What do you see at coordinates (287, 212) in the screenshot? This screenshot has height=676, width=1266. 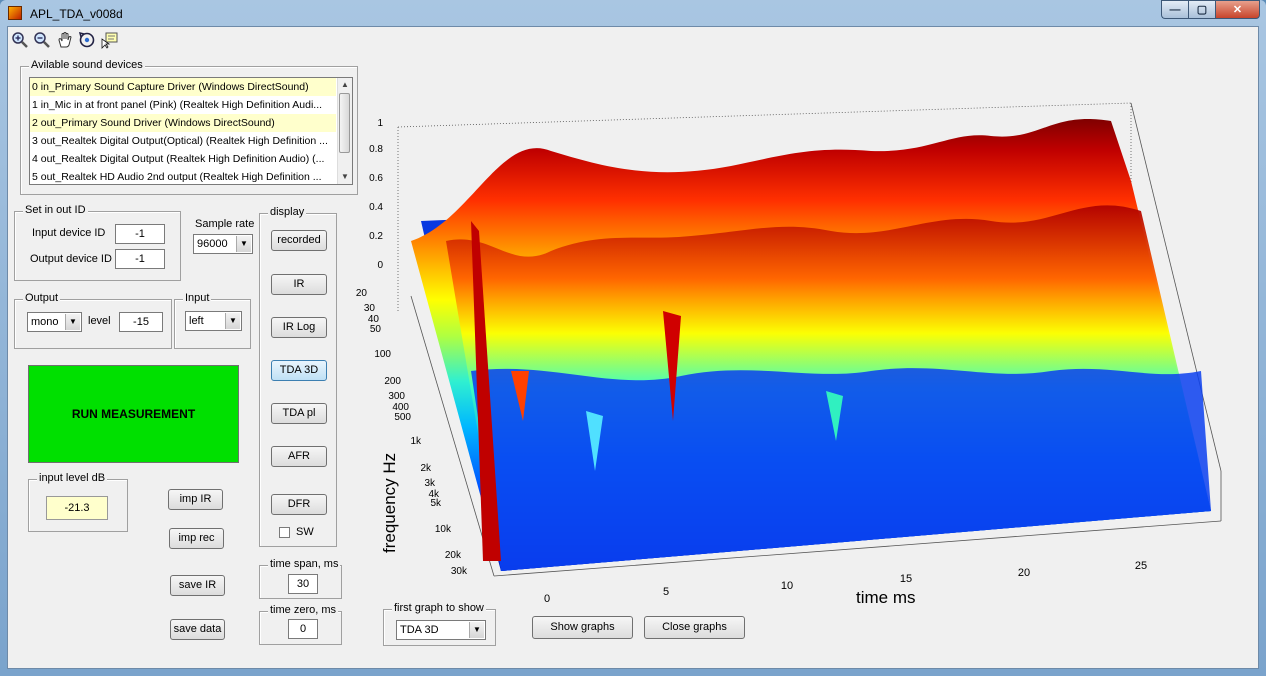 I see `display-panel-title: display` at bounding box center [287, 212].